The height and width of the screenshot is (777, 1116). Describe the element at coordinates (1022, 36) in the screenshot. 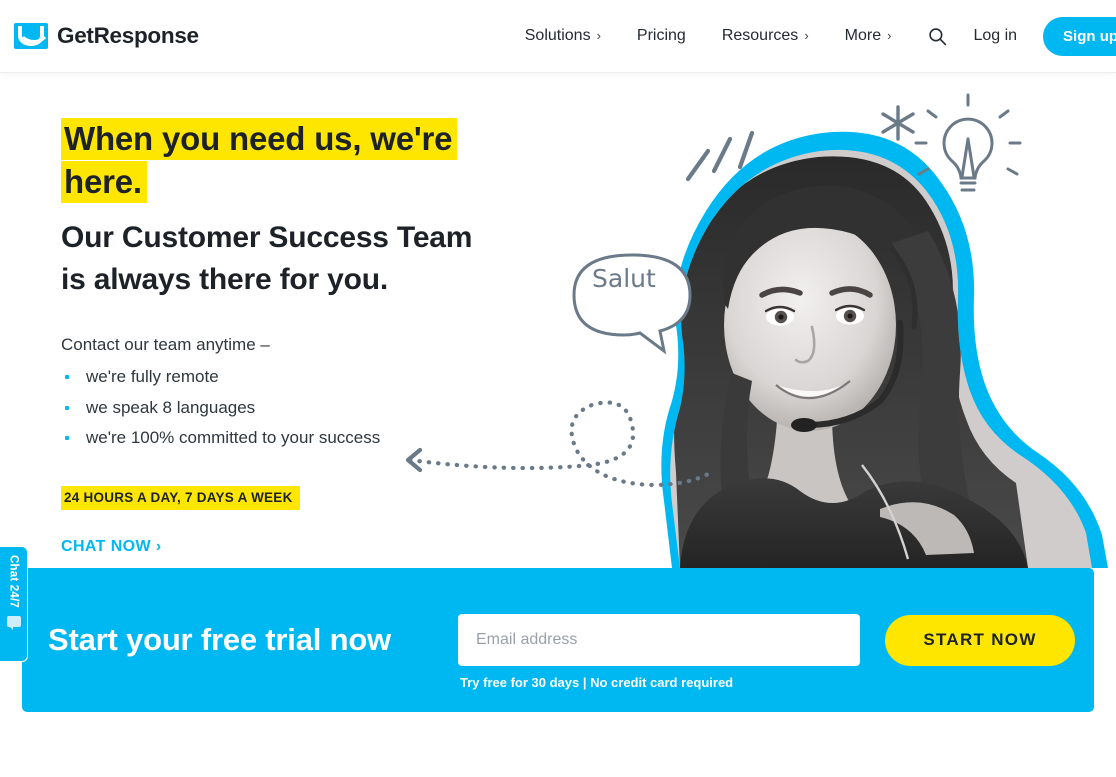

I see `header-actions: Log in Sign up free` at that location.